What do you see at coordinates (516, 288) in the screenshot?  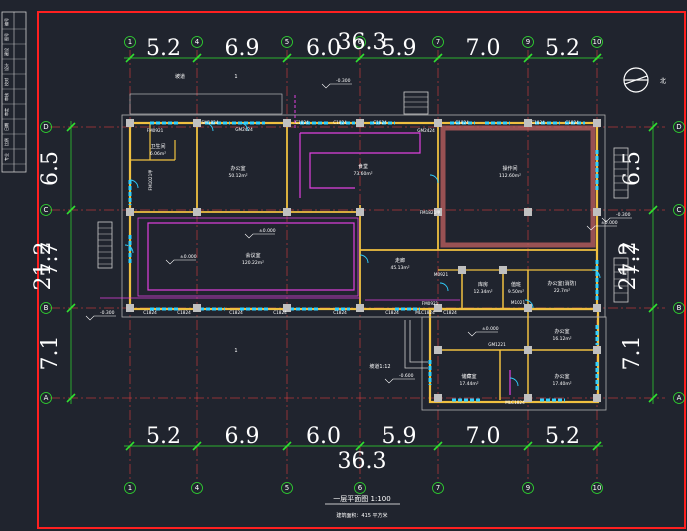 I see `room-label: 值班9.50m²` at bounding box center [516, 288].